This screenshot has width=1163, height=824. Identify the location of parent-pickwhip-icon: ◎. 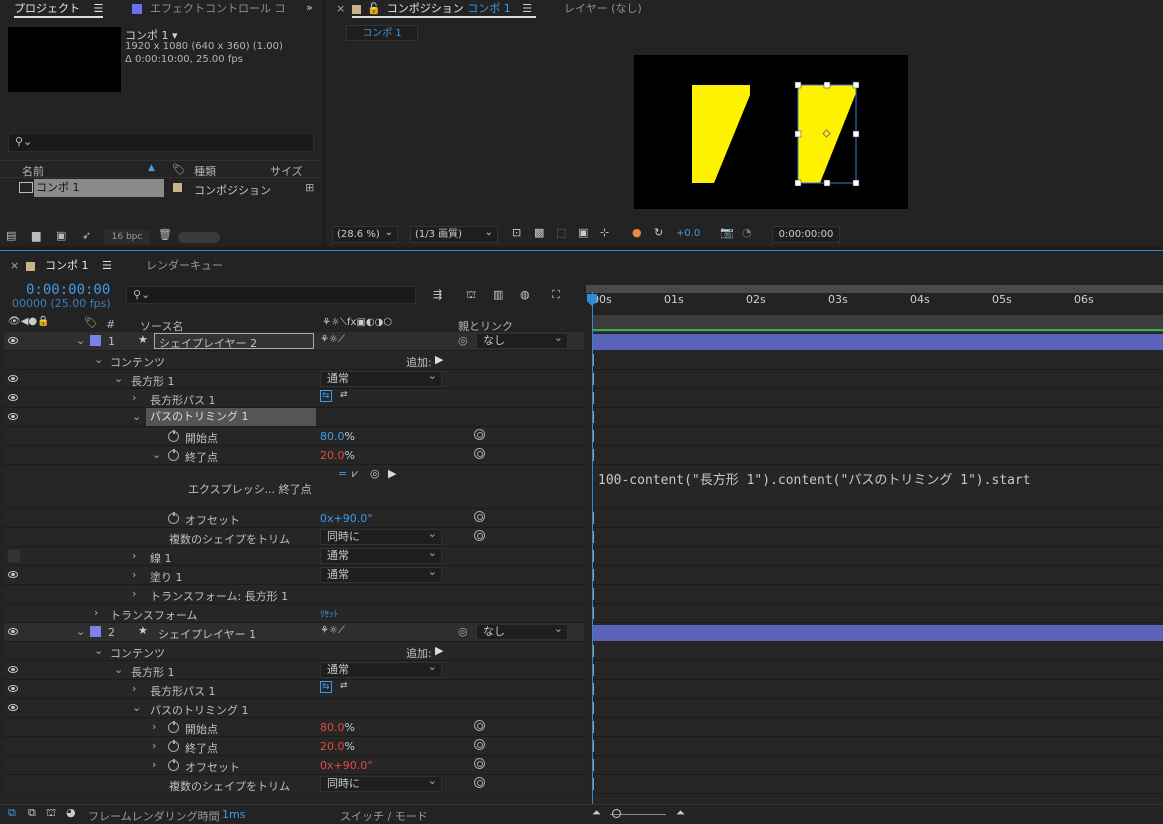
(463, 631).